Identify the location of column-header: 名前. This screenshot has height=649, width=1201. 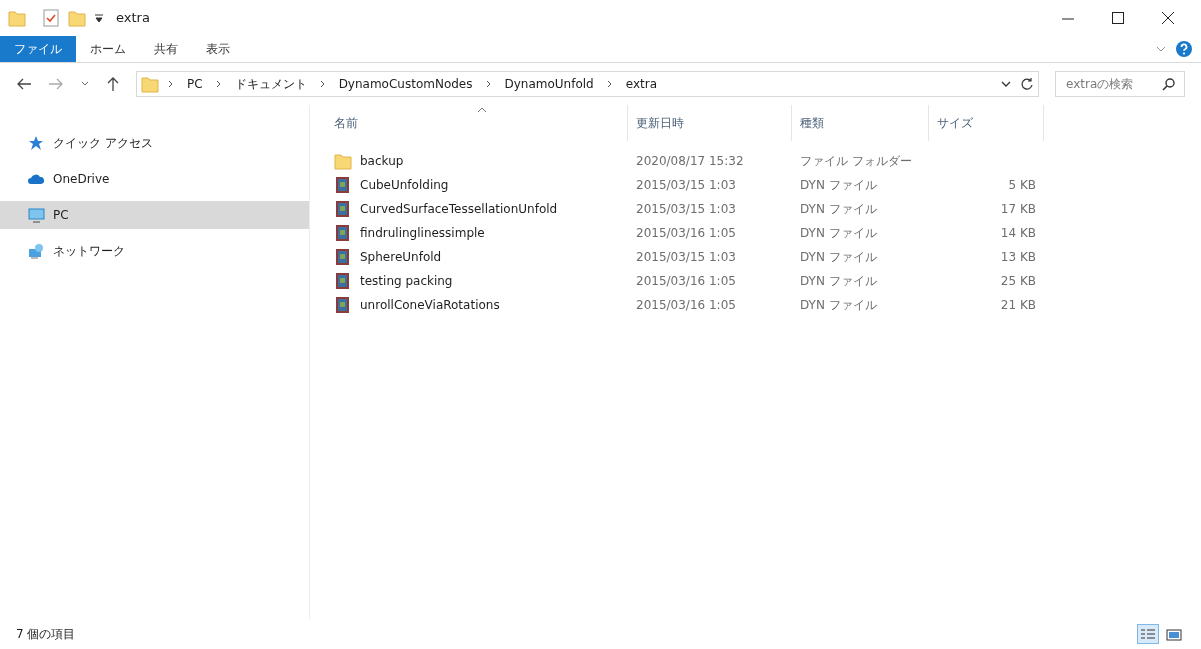
(477, 123).